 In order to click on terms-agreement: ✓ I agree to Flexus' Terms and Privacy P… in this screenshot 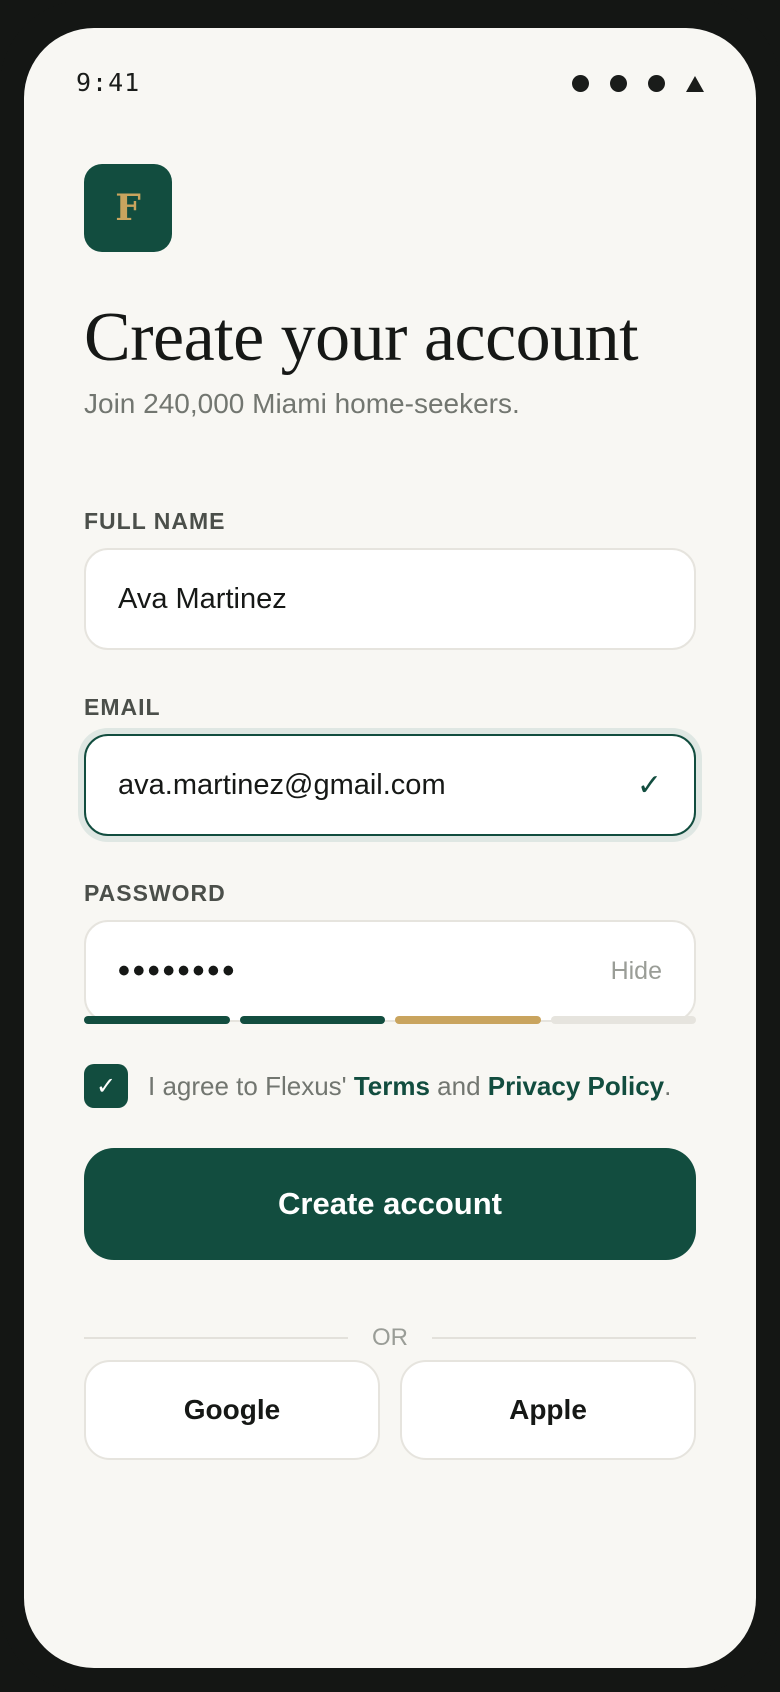, I will do `click(377, 1086)`.